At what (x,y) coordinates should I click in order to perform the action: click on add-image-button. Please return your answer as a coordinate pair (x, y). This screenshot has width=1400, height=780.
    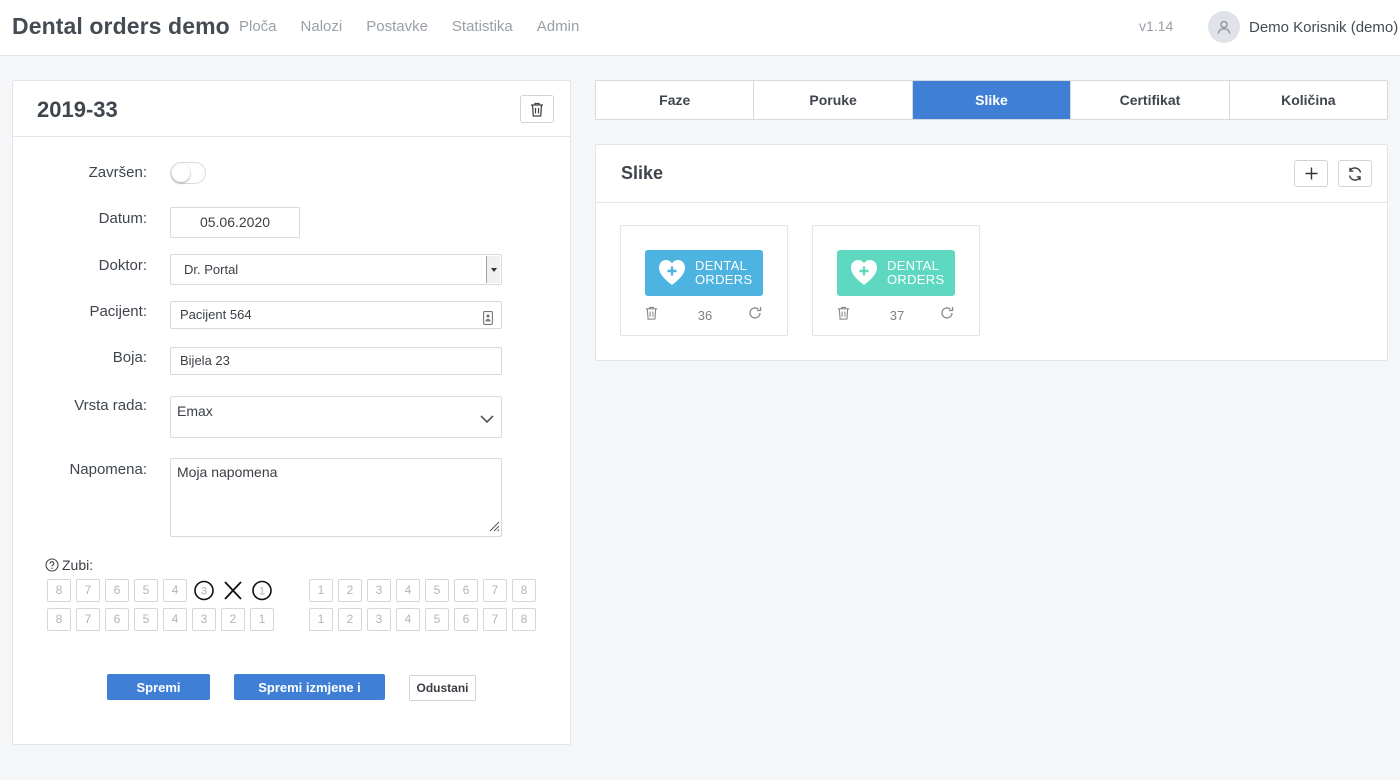
    Looking at the image, I should click on (1311, 173).